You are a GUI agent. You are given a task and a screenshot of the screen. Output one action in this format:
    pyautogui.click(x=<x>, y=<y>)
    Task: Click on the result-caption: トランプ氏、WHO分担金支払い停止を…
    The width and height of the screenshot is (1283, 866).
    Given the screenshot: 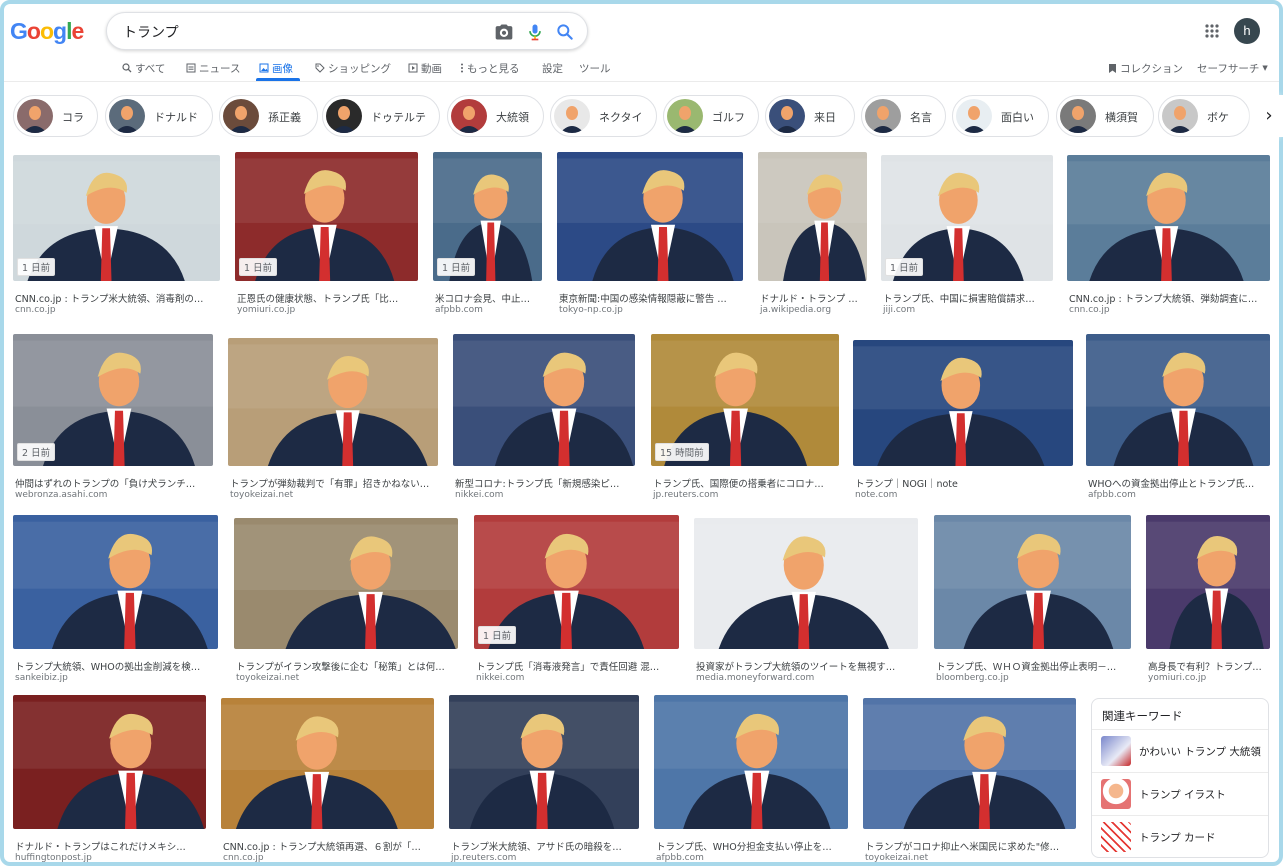 What is the action you would take?
    pyautogui.click(x=752, y=846)
    